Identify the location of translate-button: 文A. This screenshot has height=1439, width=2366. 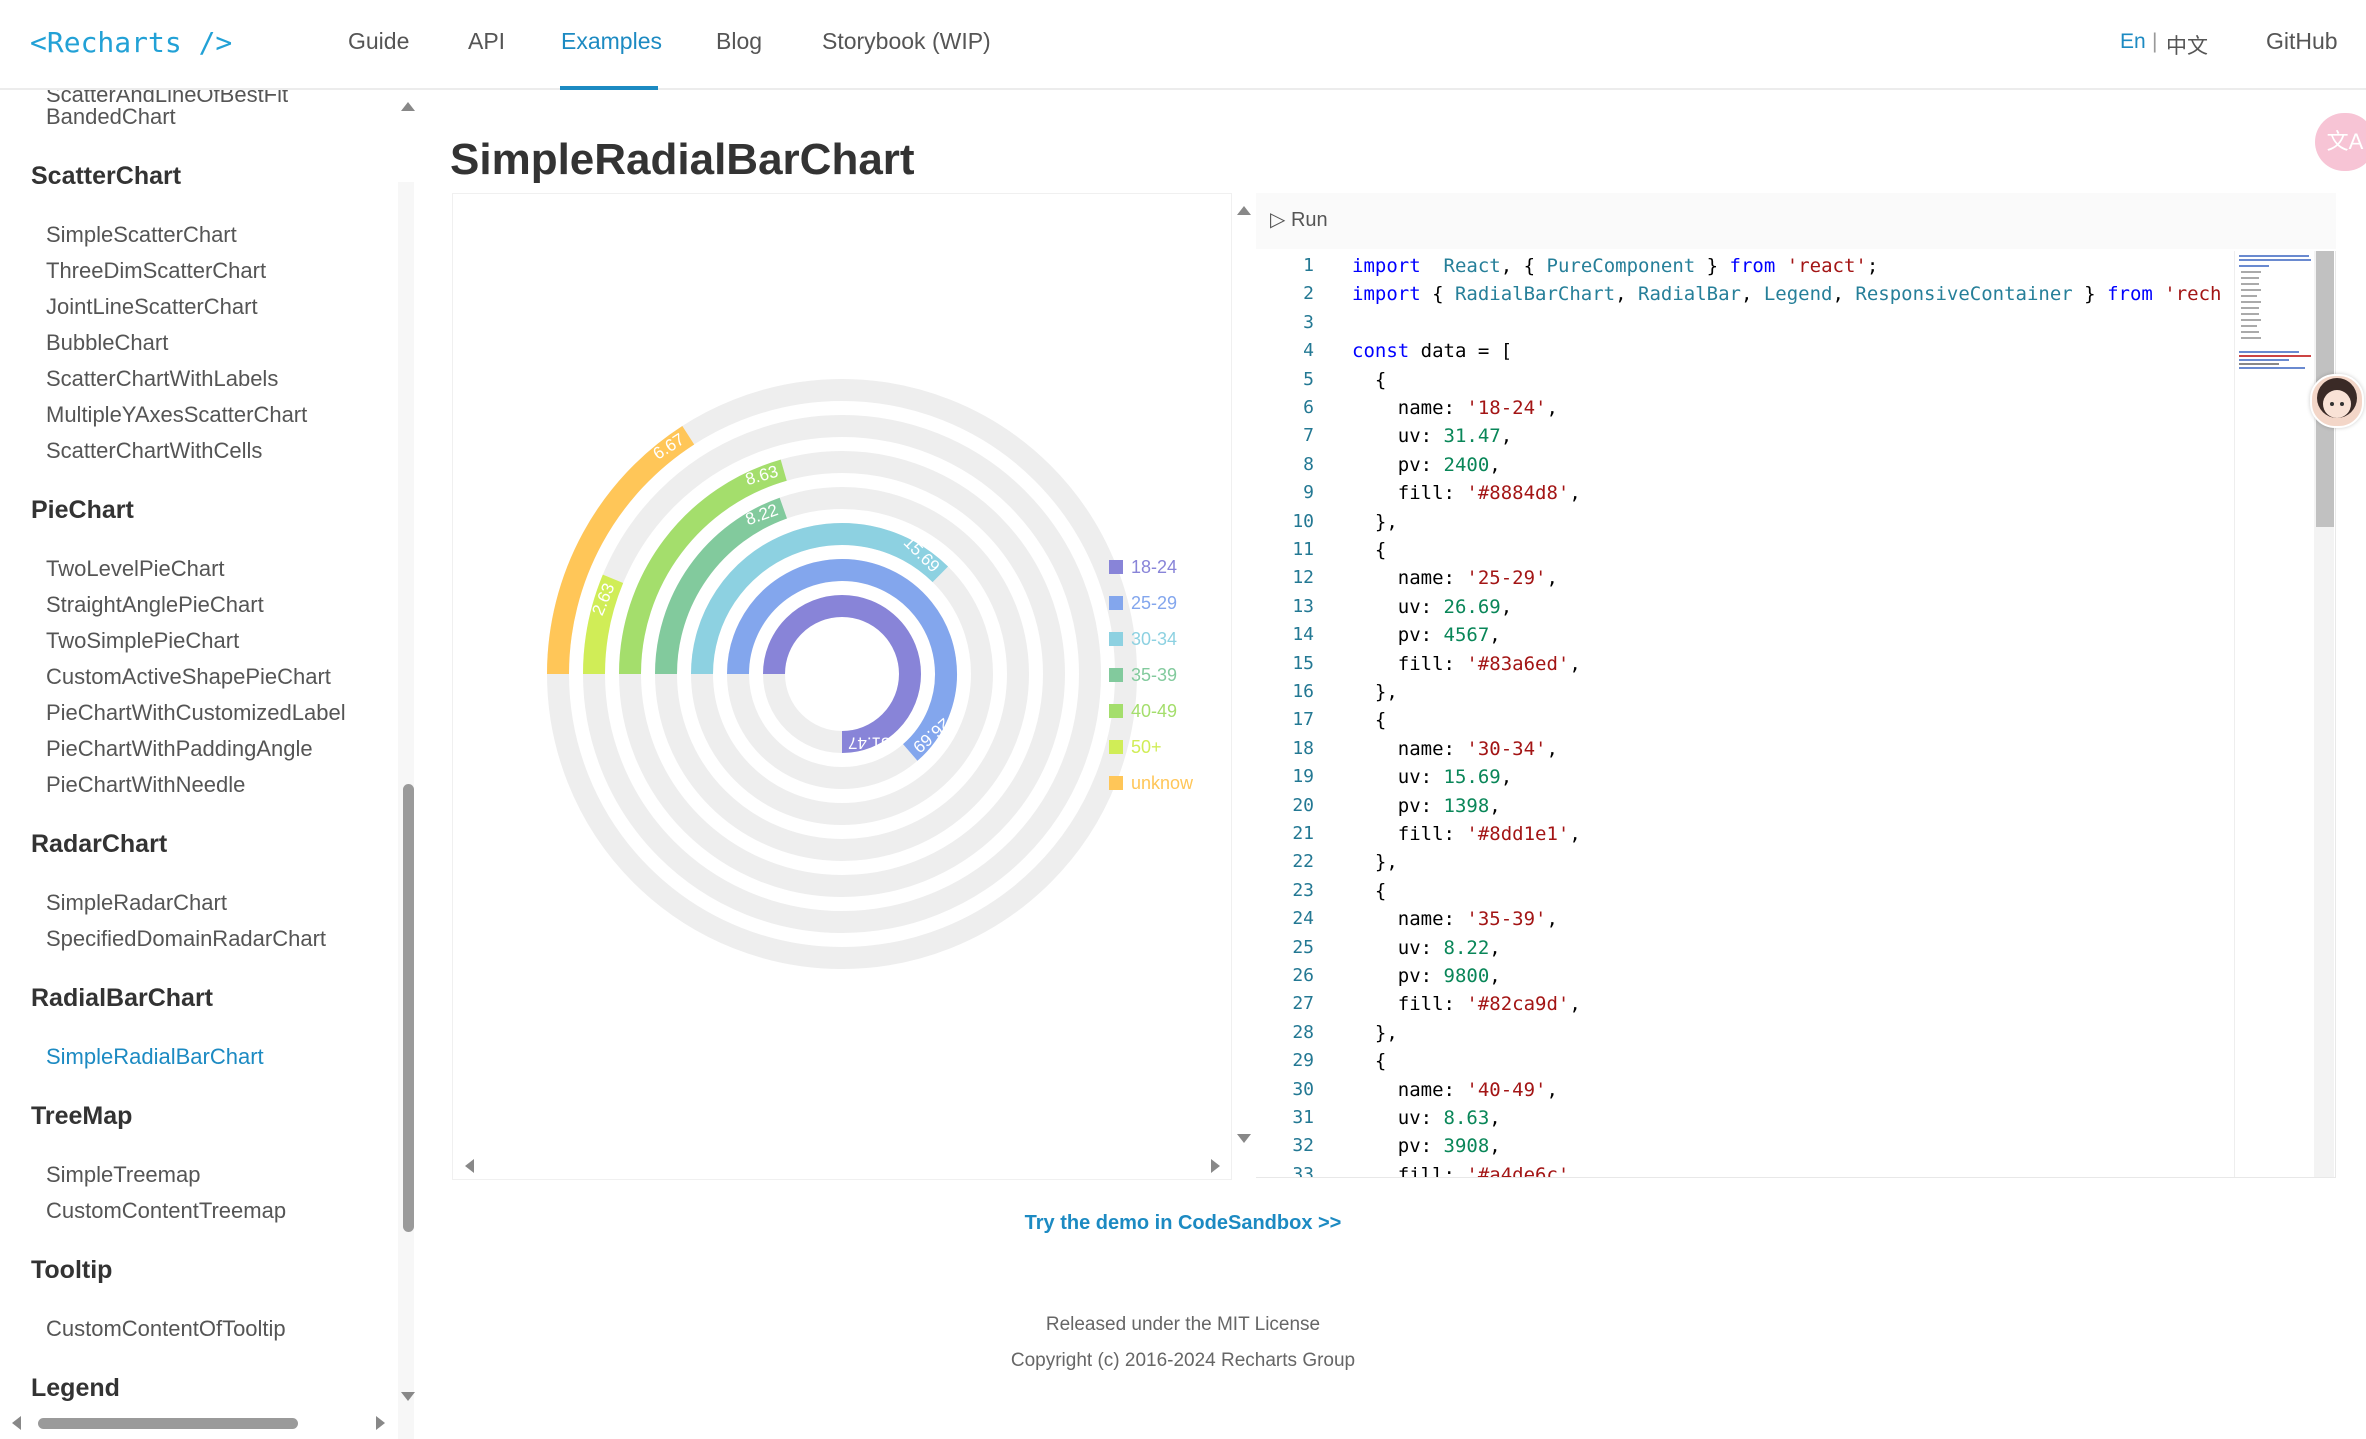
(2340, 142).